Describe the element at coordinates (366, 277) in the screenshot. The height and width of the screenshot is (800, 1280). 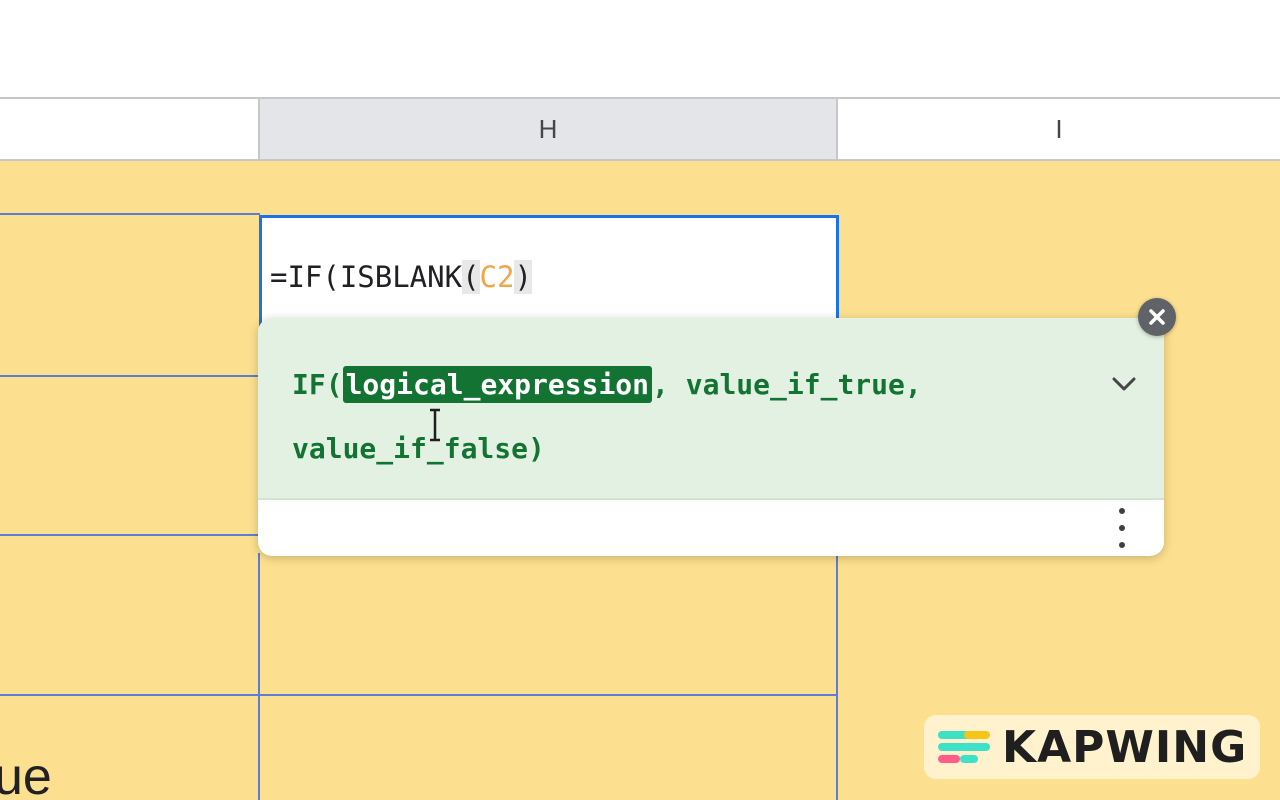
I see `formula-function: =IF(ISBLANK` at that location.